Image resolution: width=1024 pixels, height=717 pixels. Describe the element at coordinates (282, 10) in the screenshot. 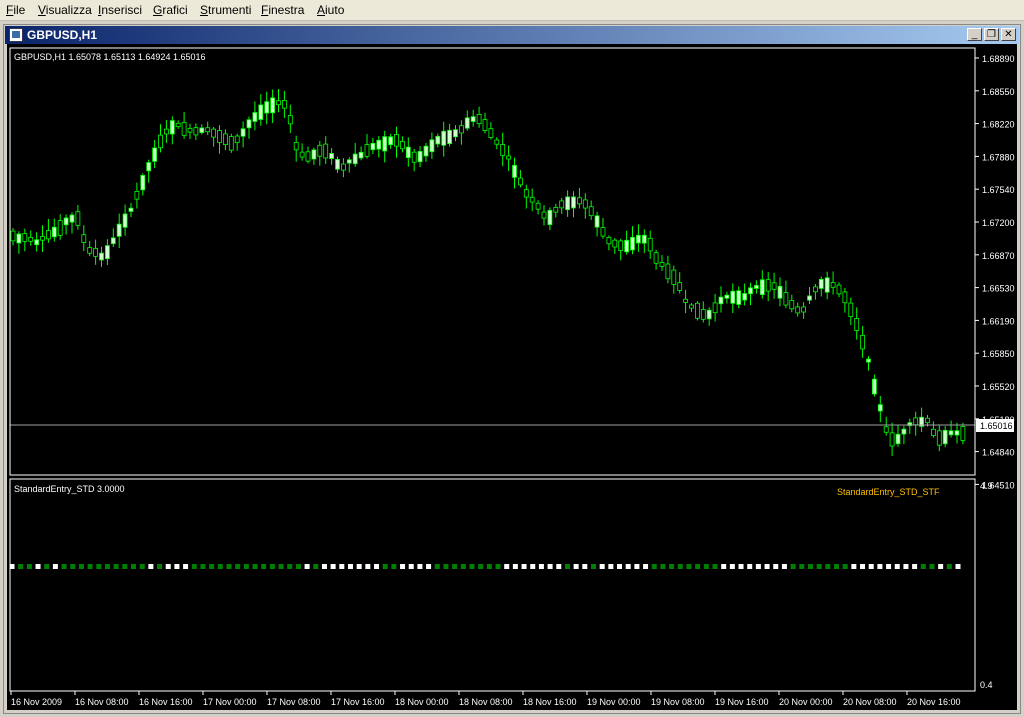

I see `menu-finestra: Finestra` at that location.